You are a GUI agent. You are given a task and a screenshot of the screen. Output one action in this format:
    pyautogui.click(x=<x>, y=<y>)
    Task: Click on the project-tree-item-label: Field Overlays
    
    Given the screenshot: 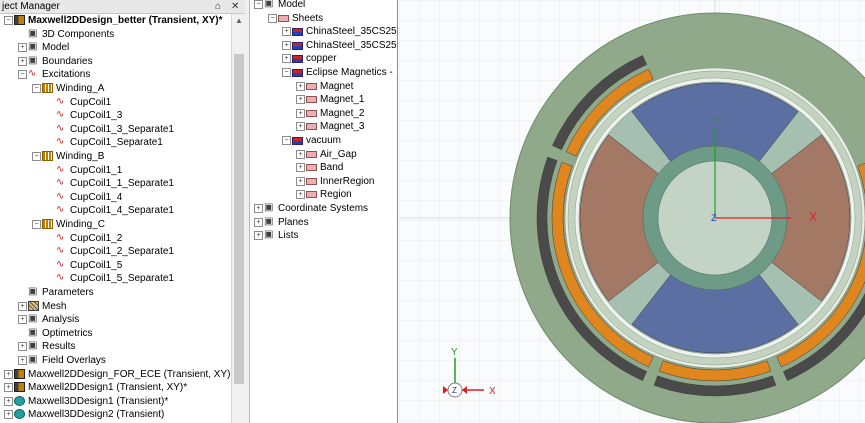 What is the action you would take?
    pyautogui.click(x=74, y=360)
    